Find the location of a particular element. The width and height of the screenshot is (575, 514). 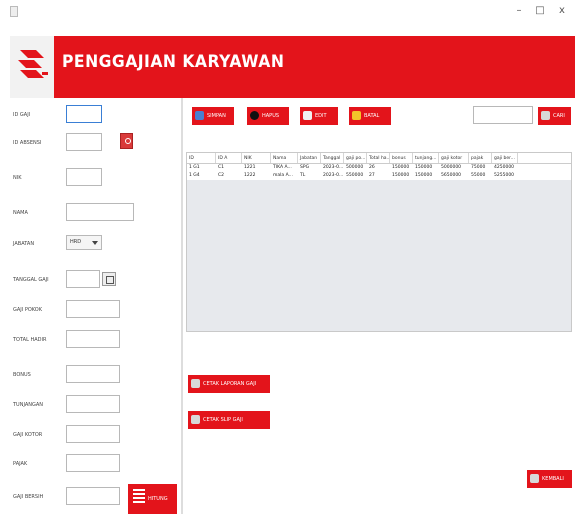

table-cell: 1221 is located at coordinates (250, 167).